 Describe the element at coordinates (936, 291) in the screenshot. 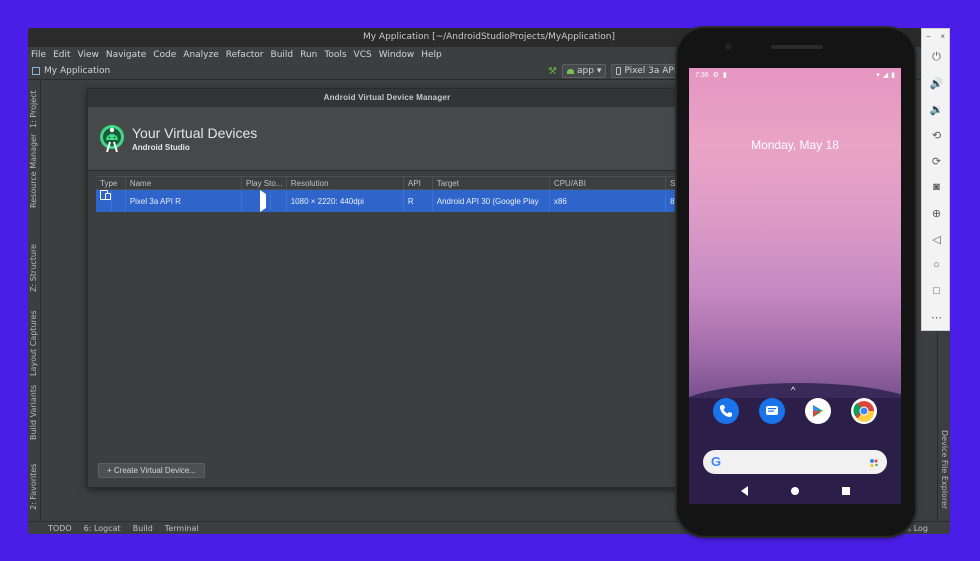

I see `overview-icon: □` at that location.